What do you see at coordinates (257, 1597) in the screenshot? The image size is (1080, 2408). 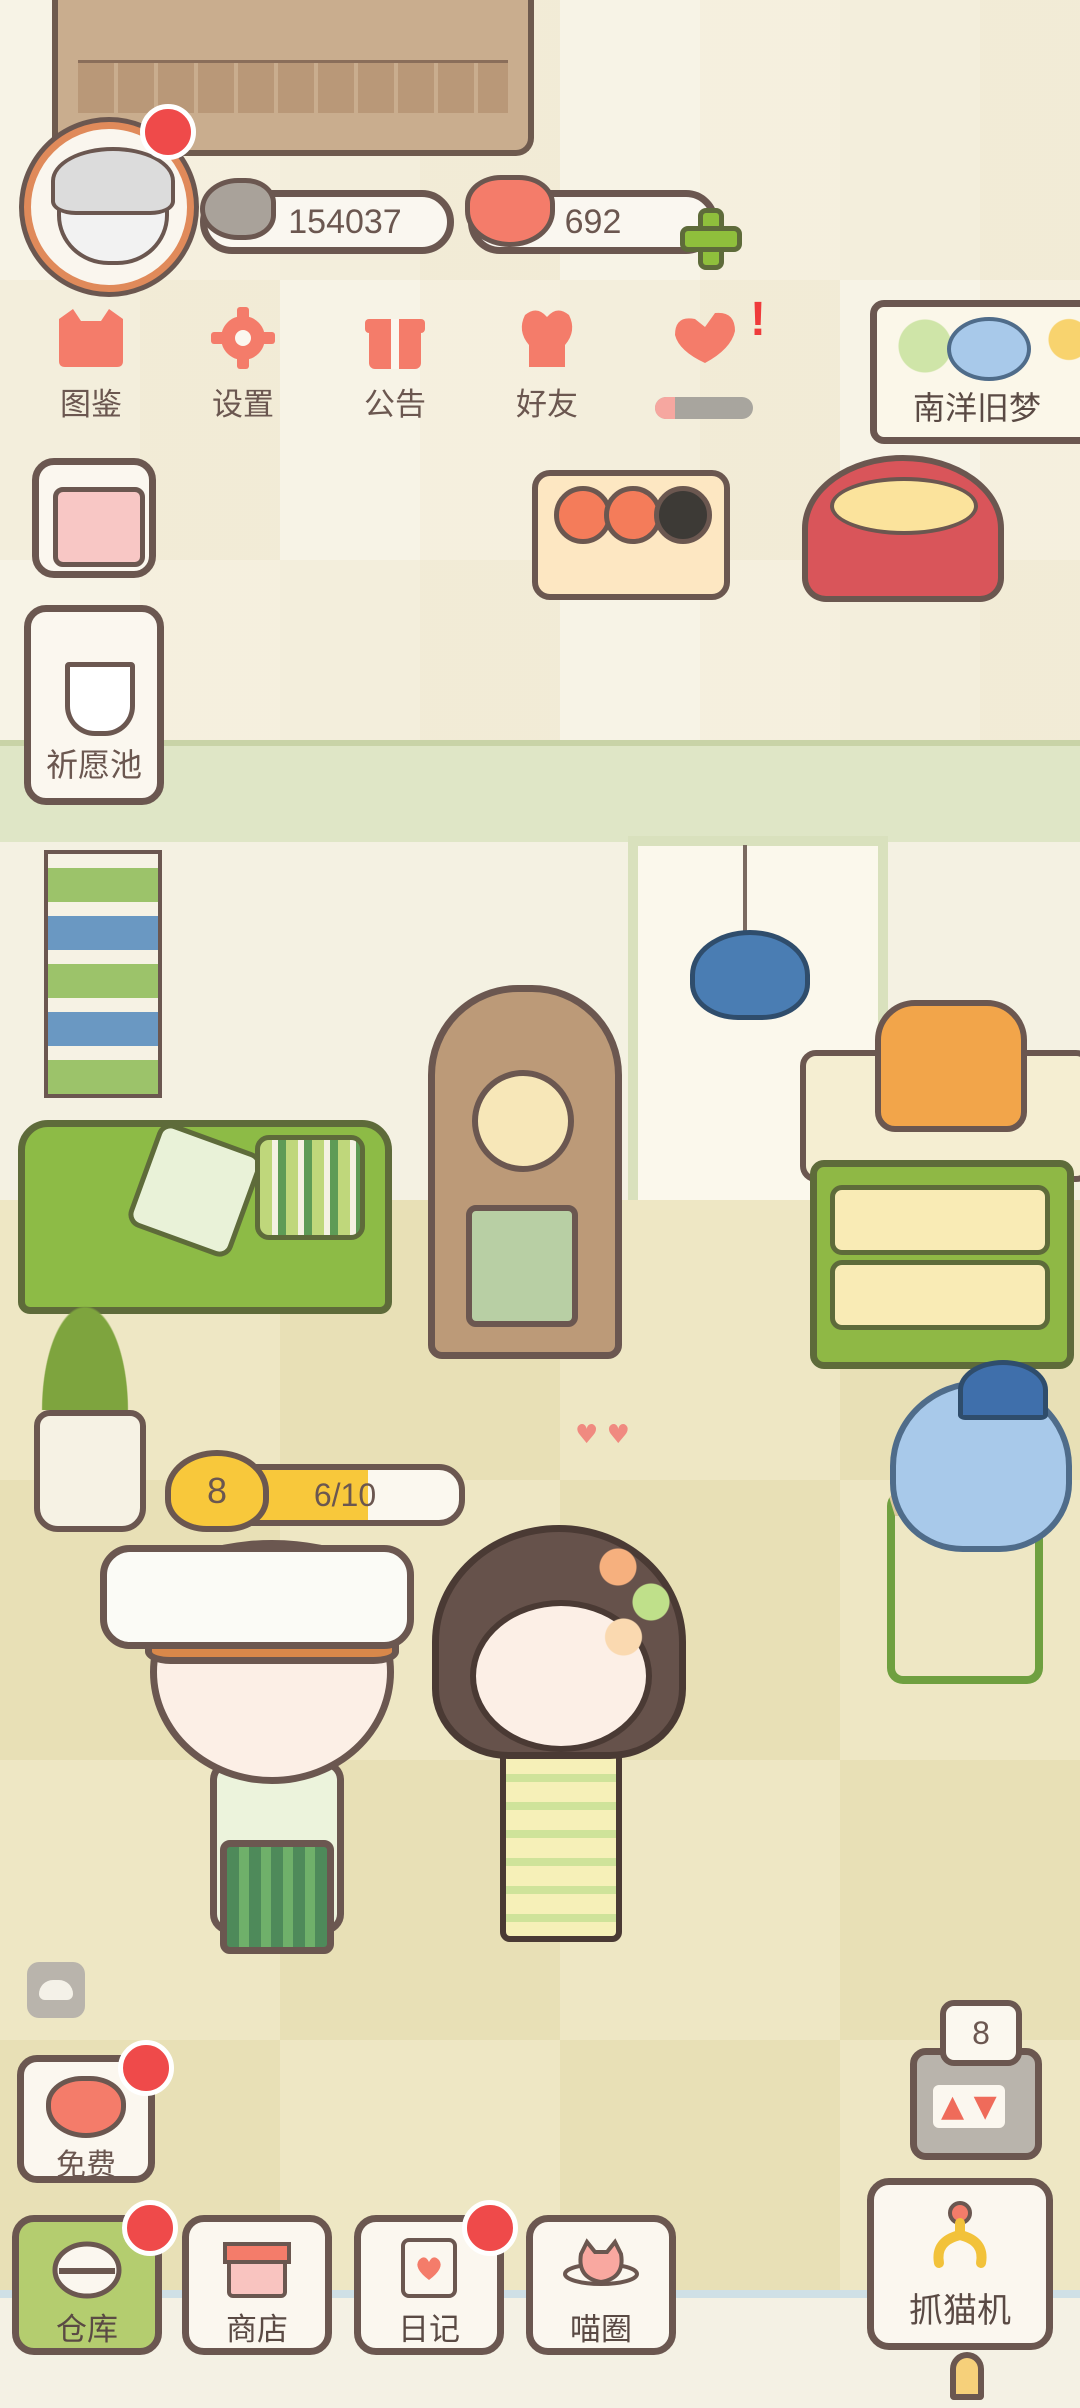 I see `head-towel` at bounding box center [257, 1597].